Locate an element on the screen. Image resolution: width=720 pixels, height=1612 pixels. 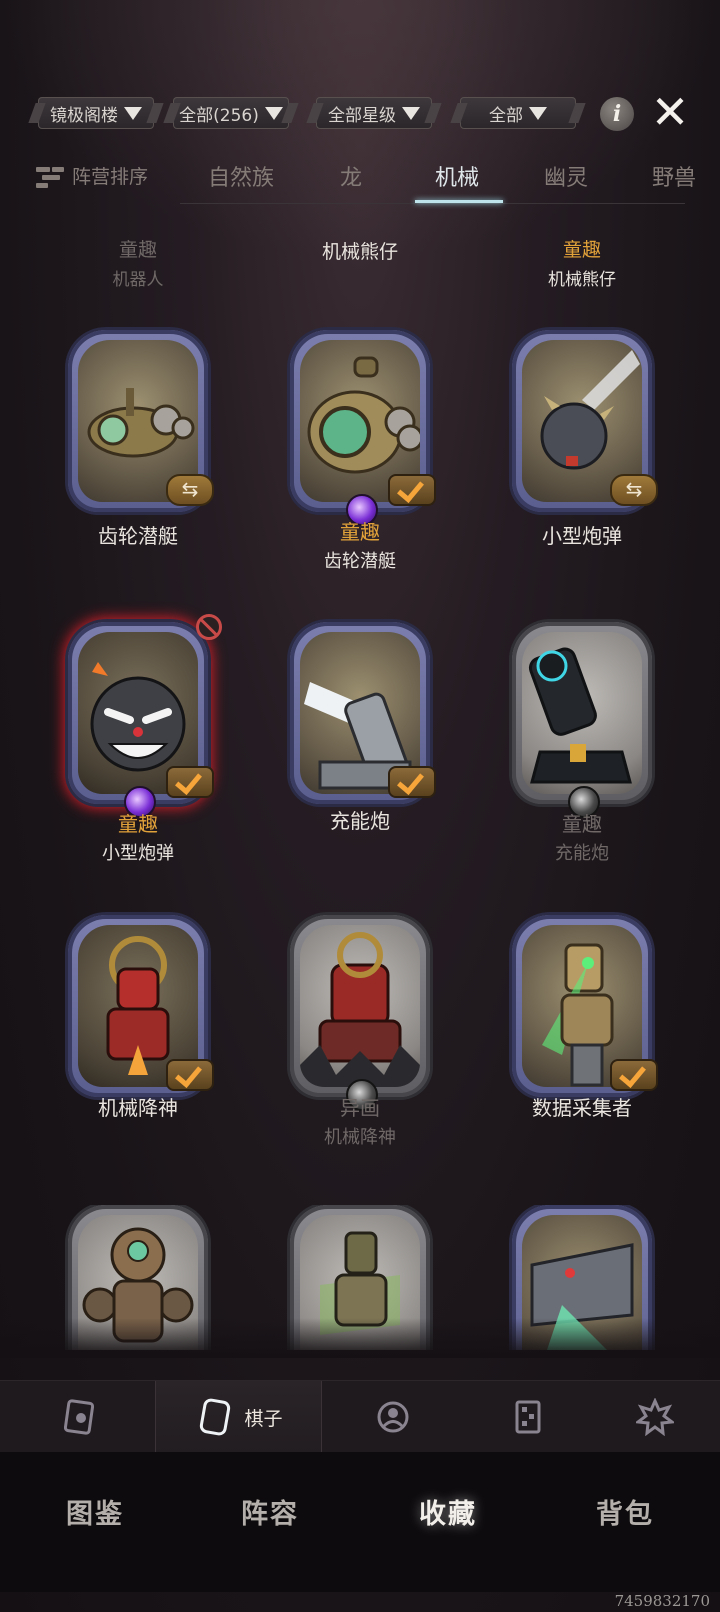
tab-nature: 自然族 is located at coordinates (241, 176).